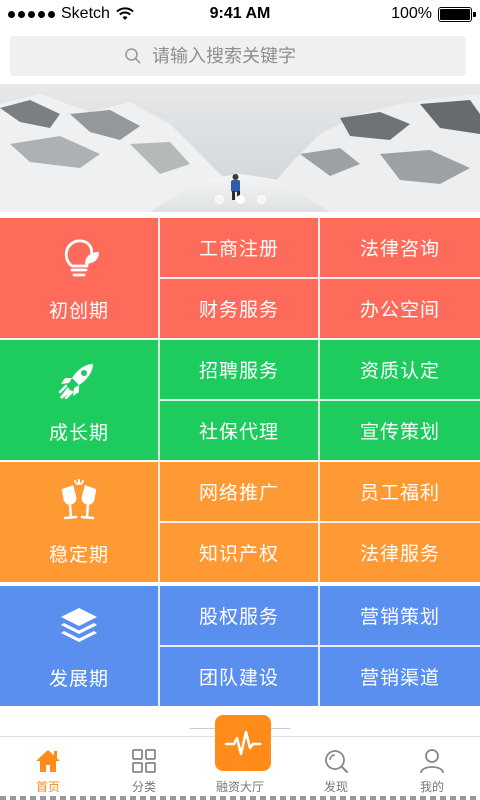 The height and width of the screenshot is (800, 480). Describe the element at coordinates (78, 554) in the screenshot. I see `stage-label: 稳定期` at that location.